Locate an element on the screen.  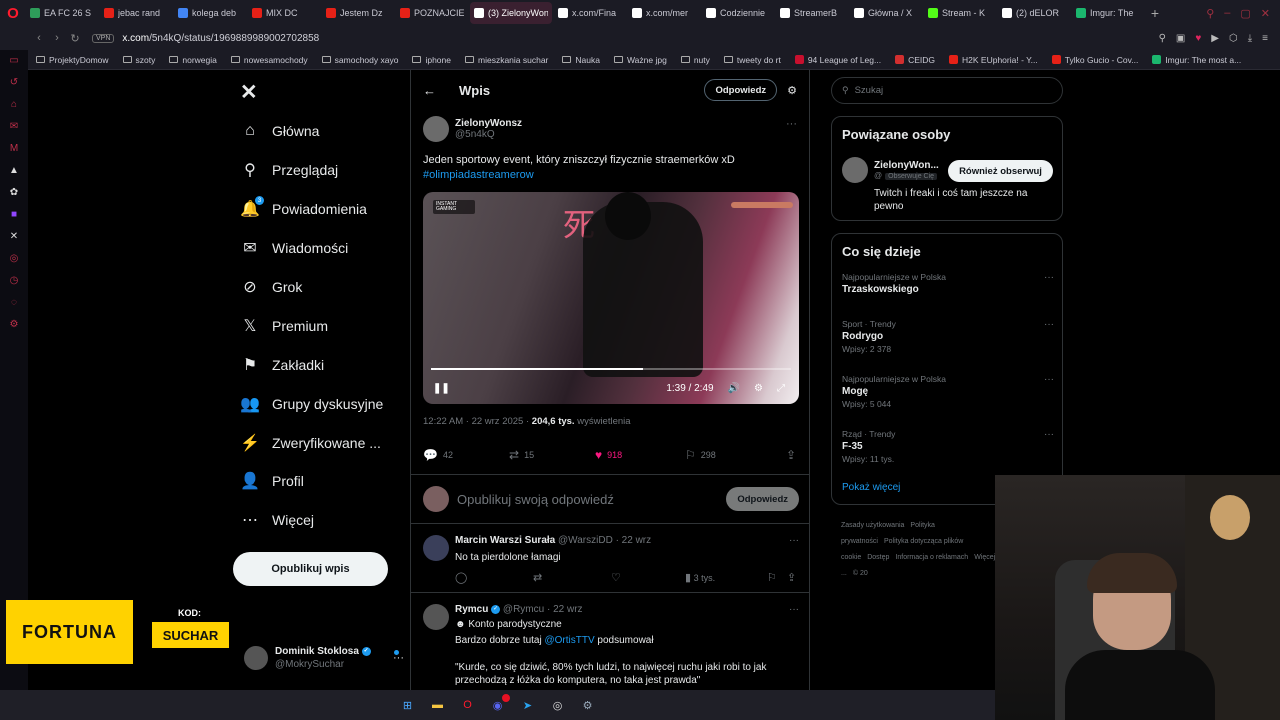
reply-submit-button: Odpowiedz is located at coordinates (762, 499).